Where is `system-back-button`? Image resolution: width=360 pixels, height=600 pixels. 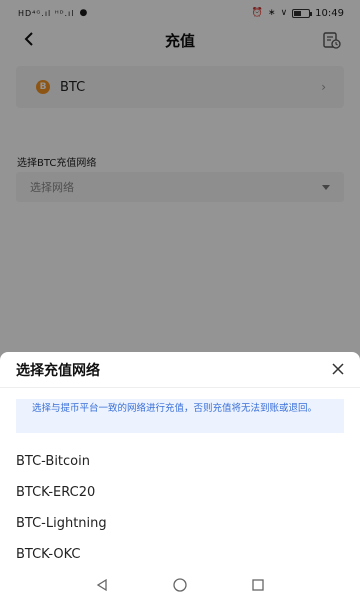
system-back-button is located at coordinates (102, 585).